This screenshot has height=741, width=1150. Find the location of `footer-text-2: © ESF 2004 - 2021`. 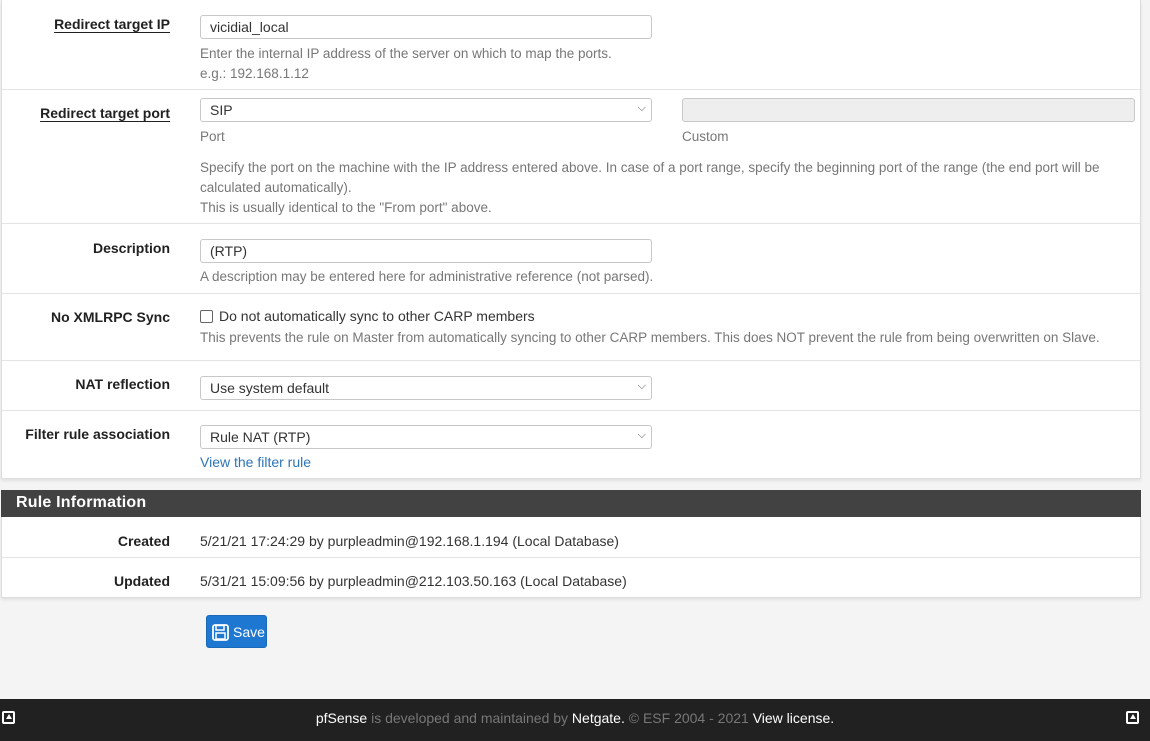

footer-text-2: © ESF 2004 - 2021 is located at coordinates (688, 718).